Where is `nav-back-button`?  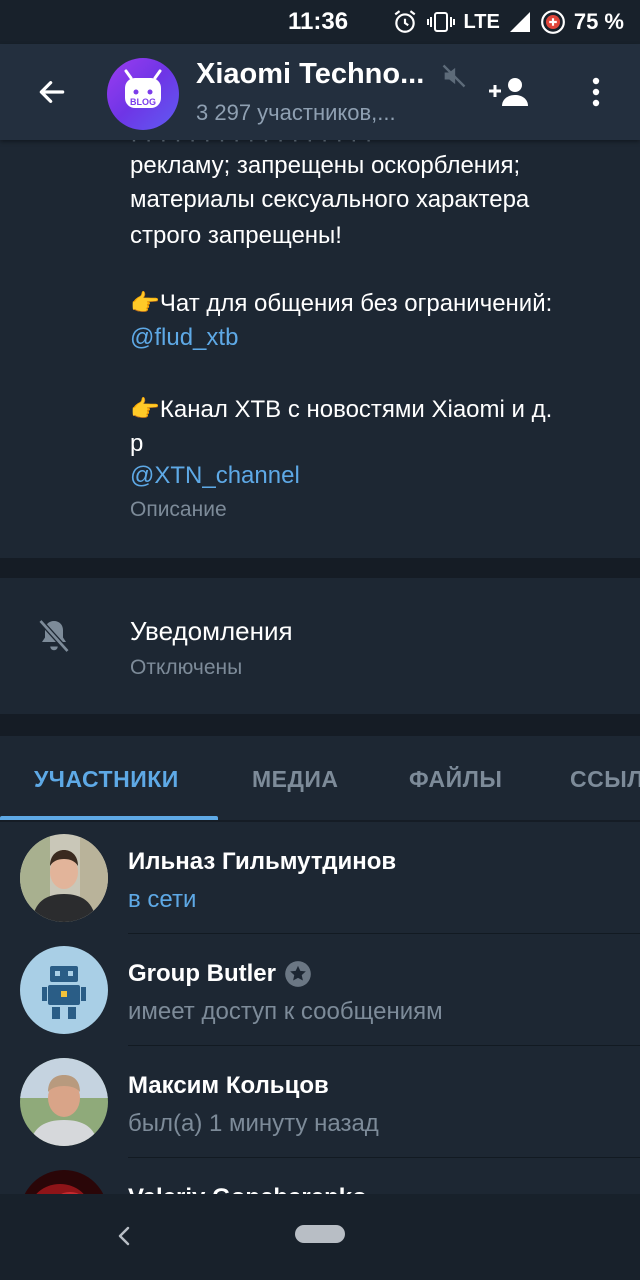 nav-back-button is located at coordinates (124, 1236).